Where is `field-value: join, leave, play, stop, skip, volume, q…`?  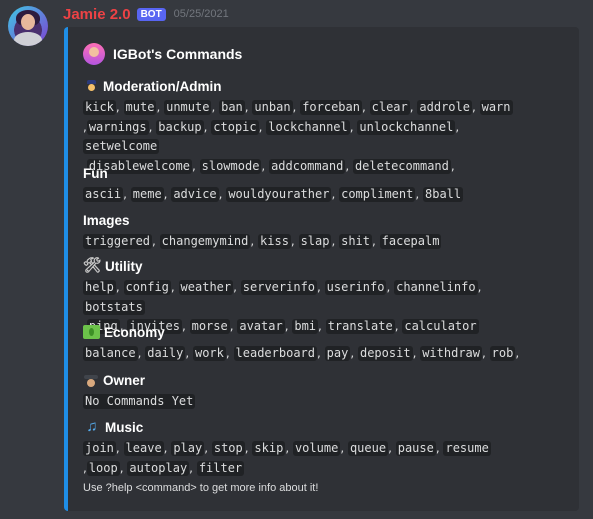
field-value: join, leave, play, stop, skip, volume, q… is located at coordinates (305, 458).